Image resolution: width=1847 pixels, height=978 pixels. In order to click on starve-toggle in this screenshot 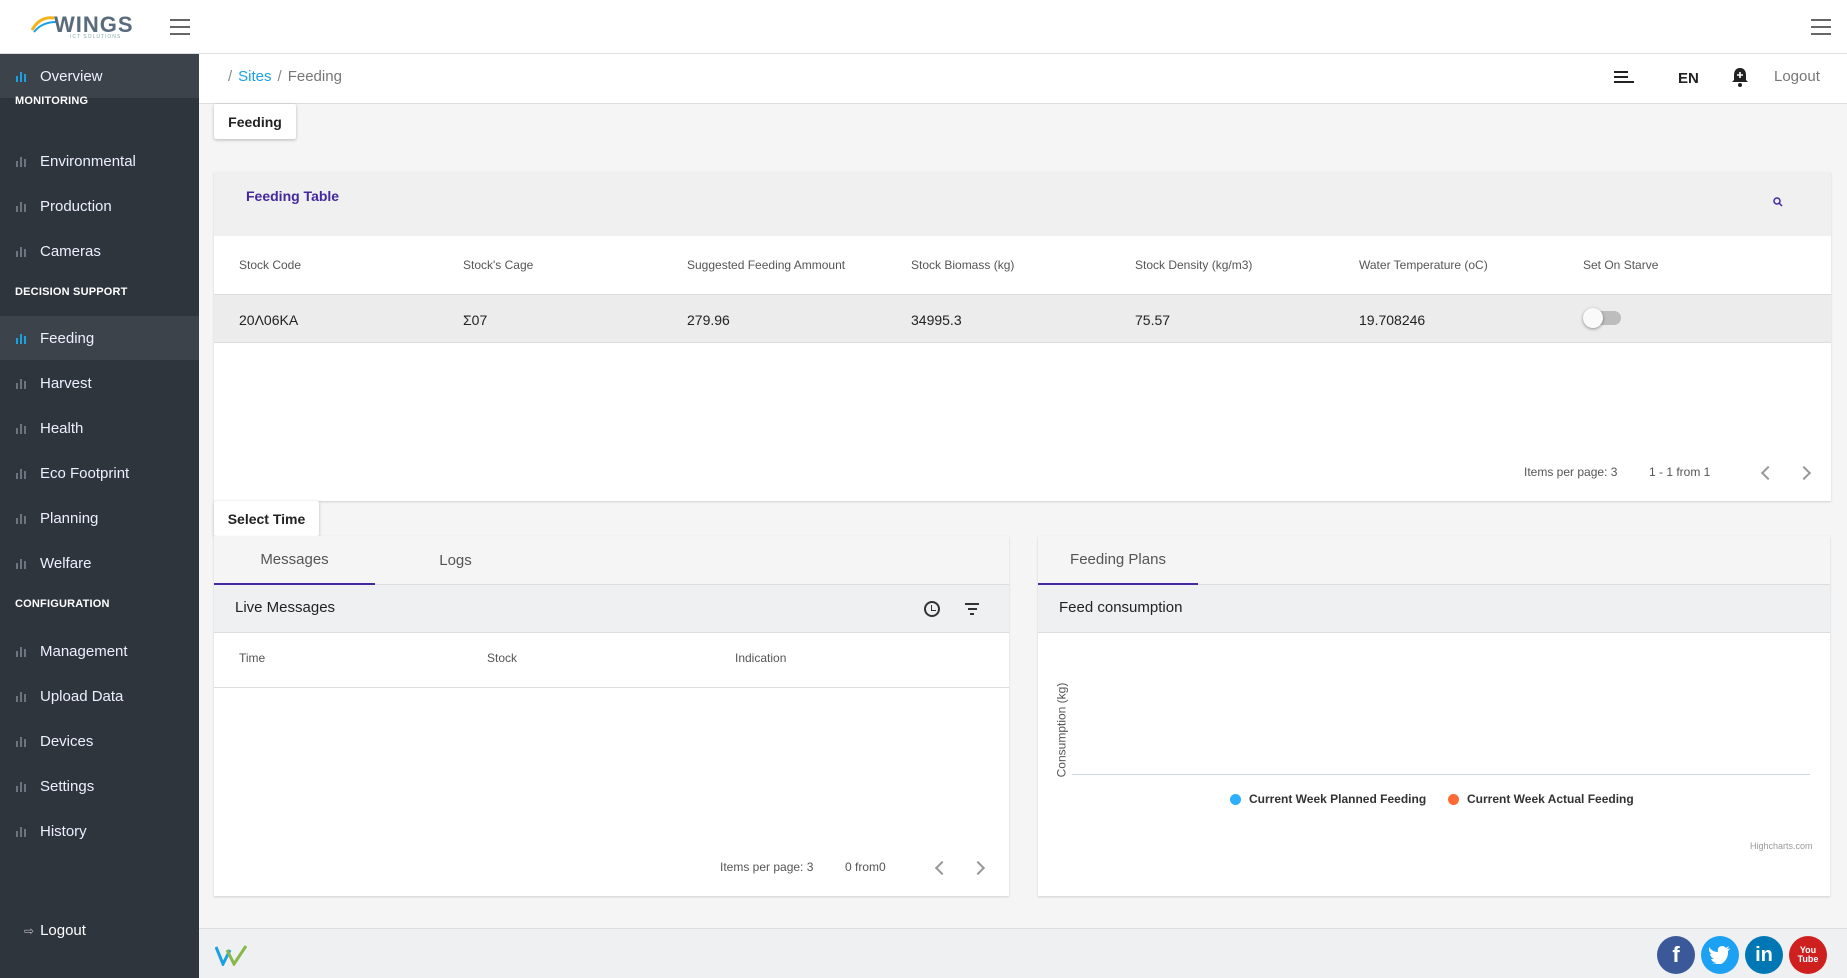, I will do `click(1602, 318)`.